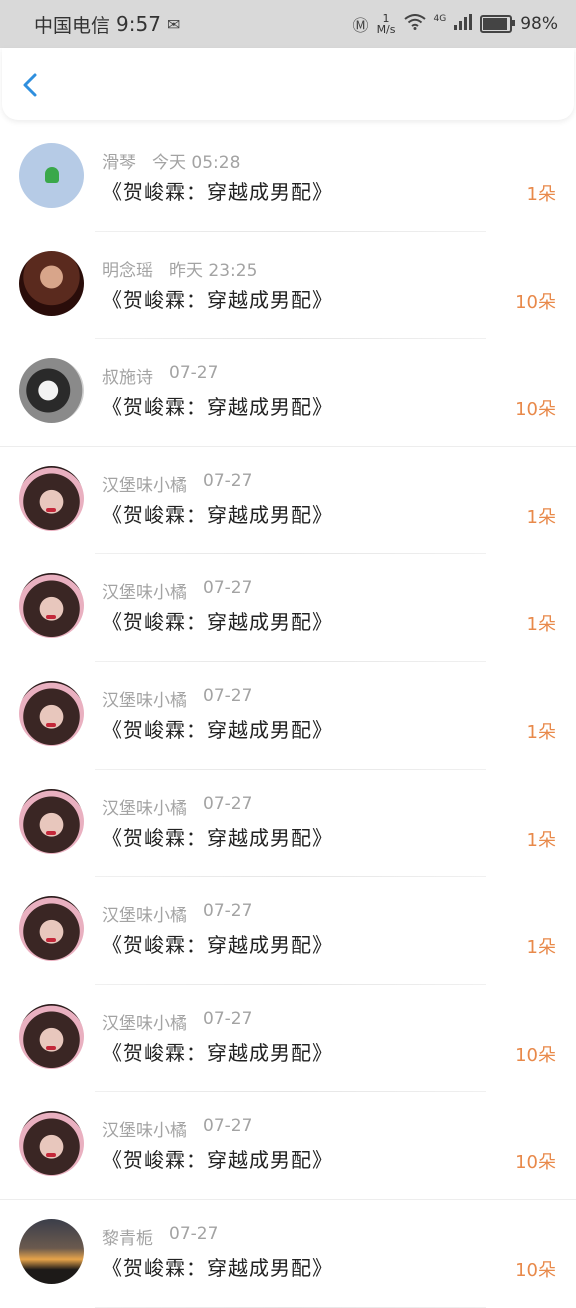 The width and height of the screenshot is (576, 1308). What do you see at coordinates (127, 1236) in the screenshot?
I see `sender-name: 黎青栀` at bounding box center [127, 1236].